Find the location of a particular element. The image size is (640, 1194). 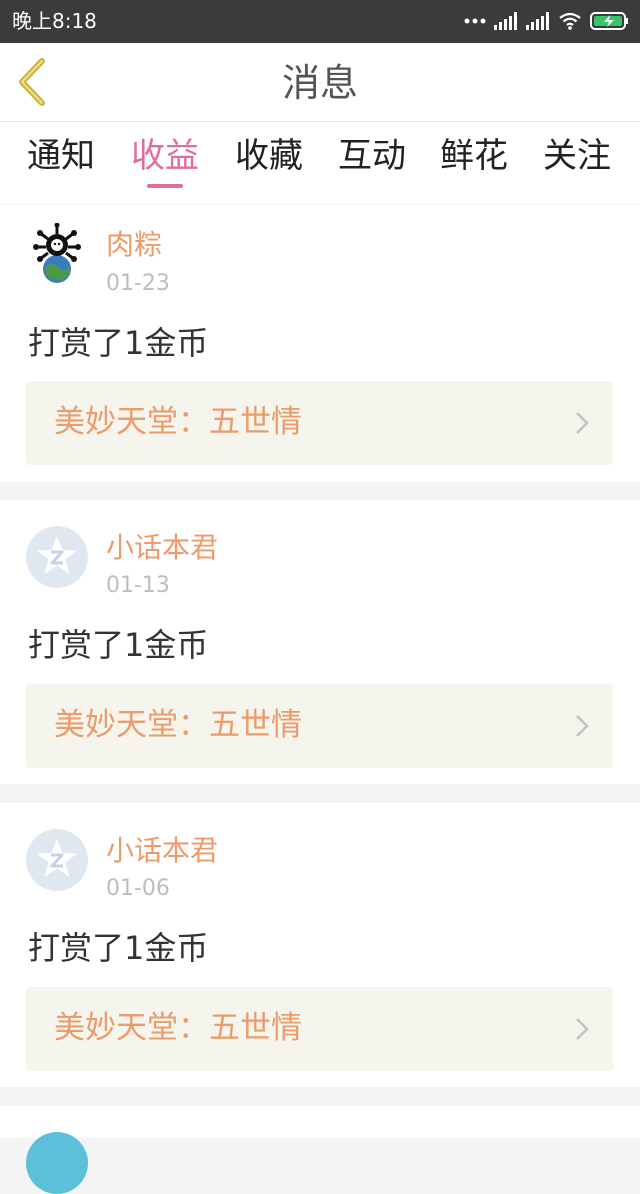

app-header: 消息 is located at coordinates (320, 82).